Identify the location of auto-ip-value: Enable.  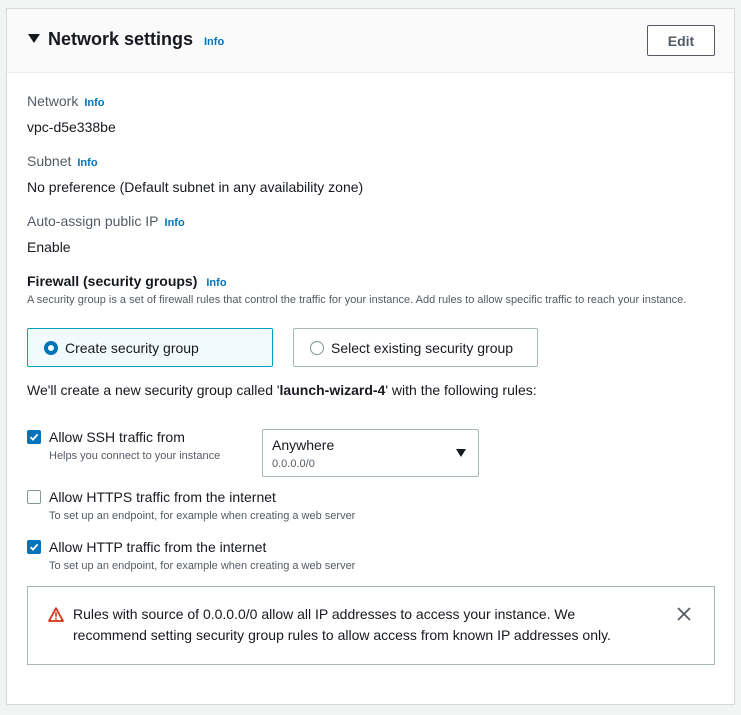
(49, 247).